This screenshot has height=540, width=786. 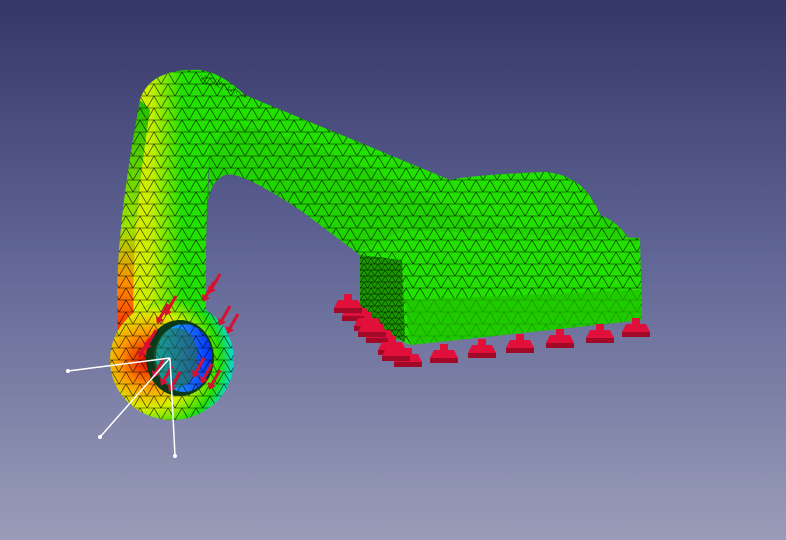 What do you see at coordinates (175, 456) in the screenshot?
I see `z-axis-end` at bounding box center [175, 456].